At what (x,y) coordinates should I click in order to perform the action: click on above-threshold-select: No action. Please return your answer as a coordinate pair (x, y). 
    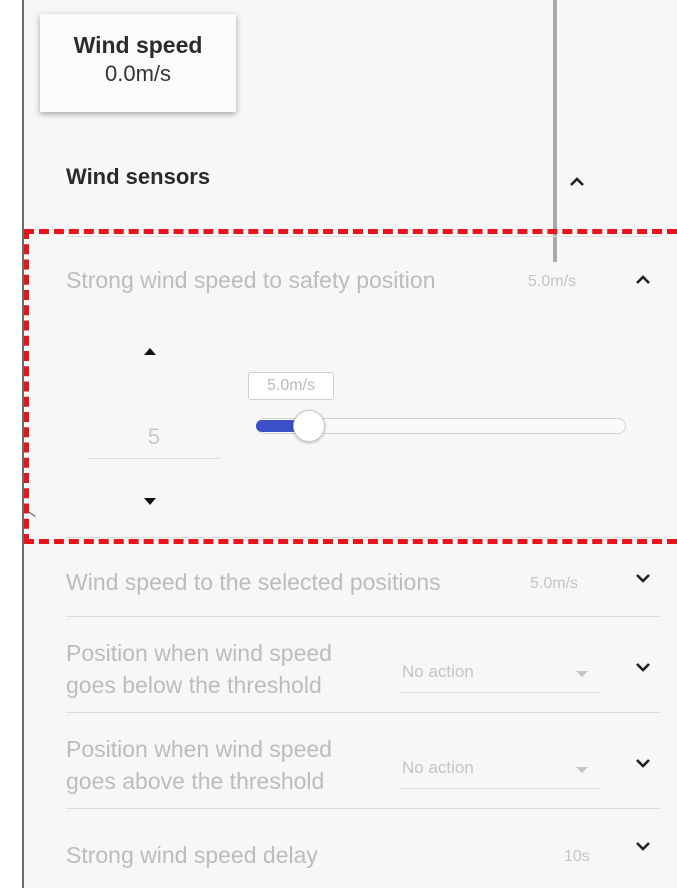
    Looking at the image, I should click on (500, 770).